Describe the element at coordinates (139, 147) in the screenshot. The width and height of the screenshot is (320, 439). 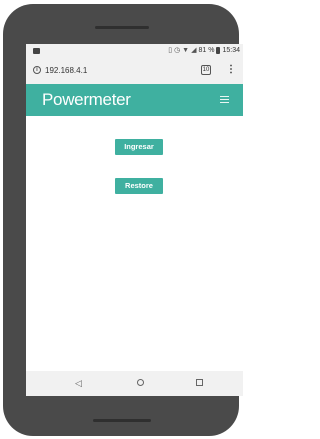
I see `ingresar-button: Ingresar` at that location.